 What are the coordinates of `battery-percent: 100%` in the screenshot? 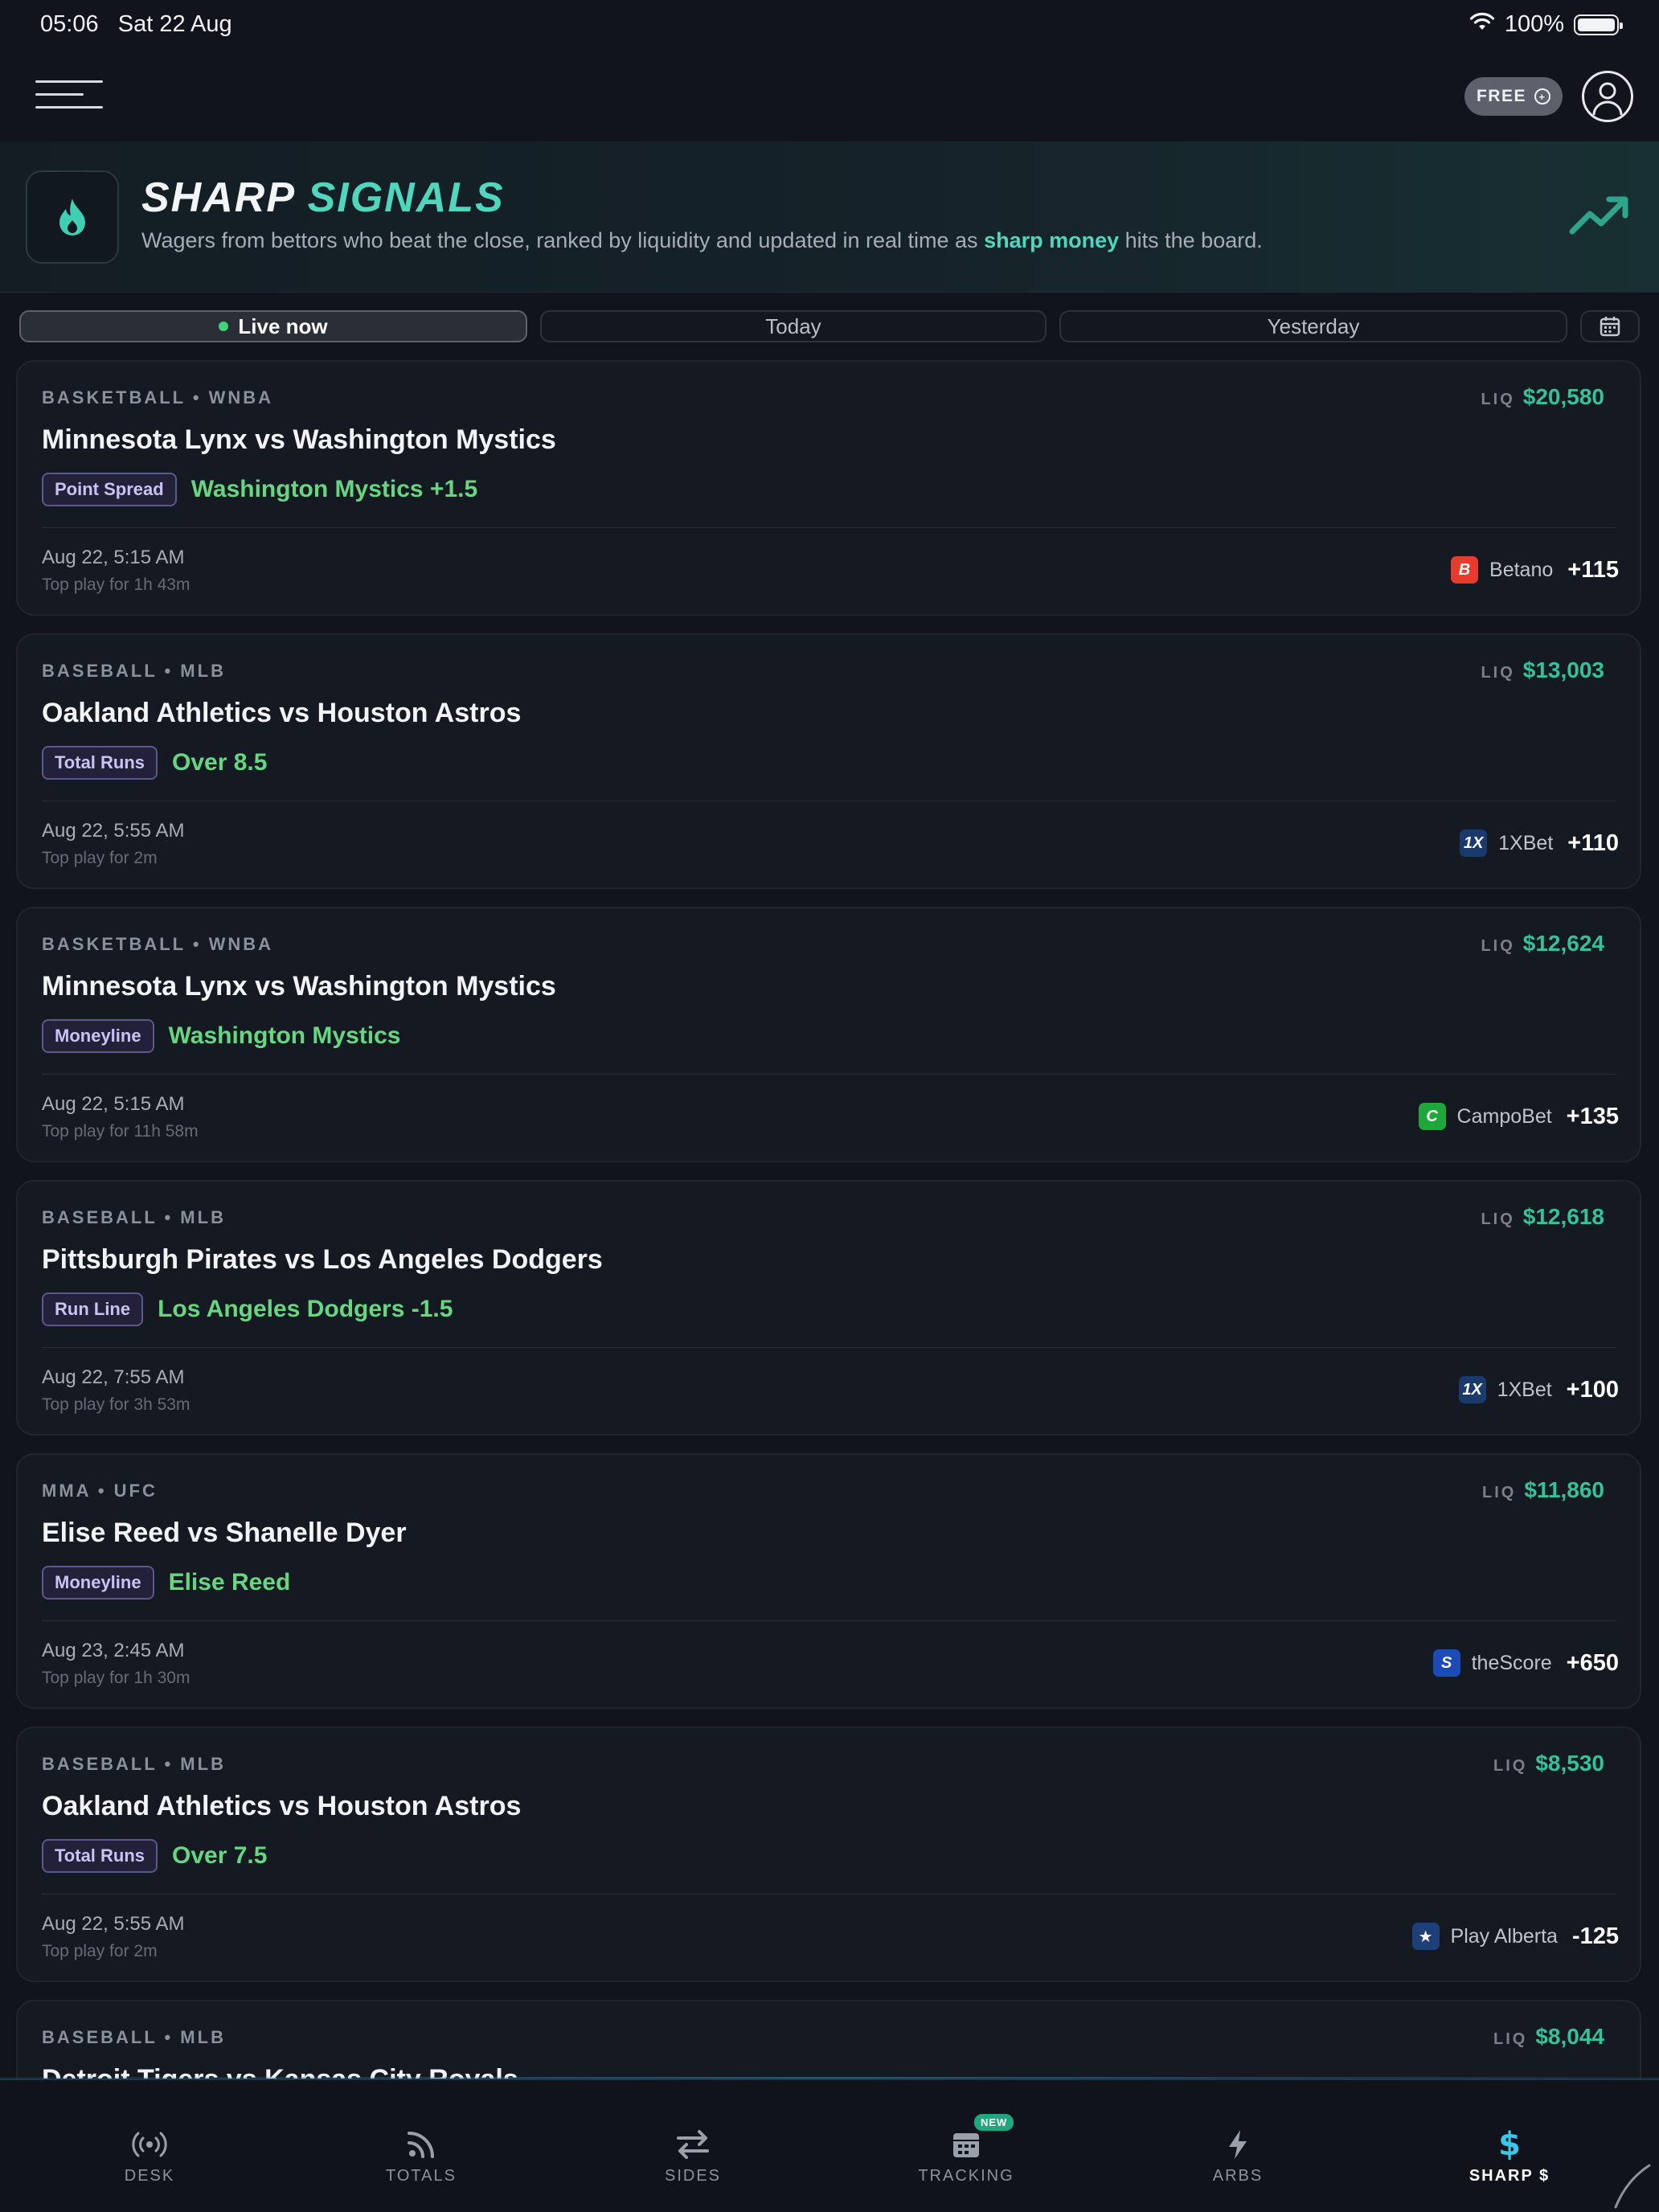 It's located at (1534, 24).